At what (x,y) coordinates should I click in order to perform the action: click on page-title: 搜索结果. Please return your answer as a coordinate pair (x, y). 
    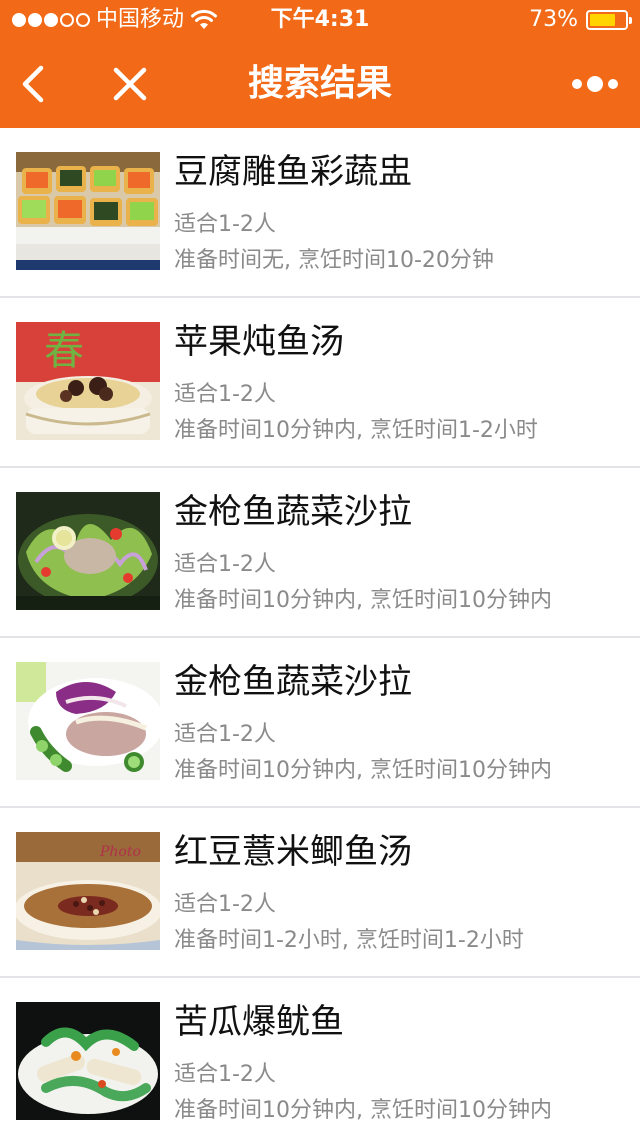
    Looking at the image, I should click on (319, 83).